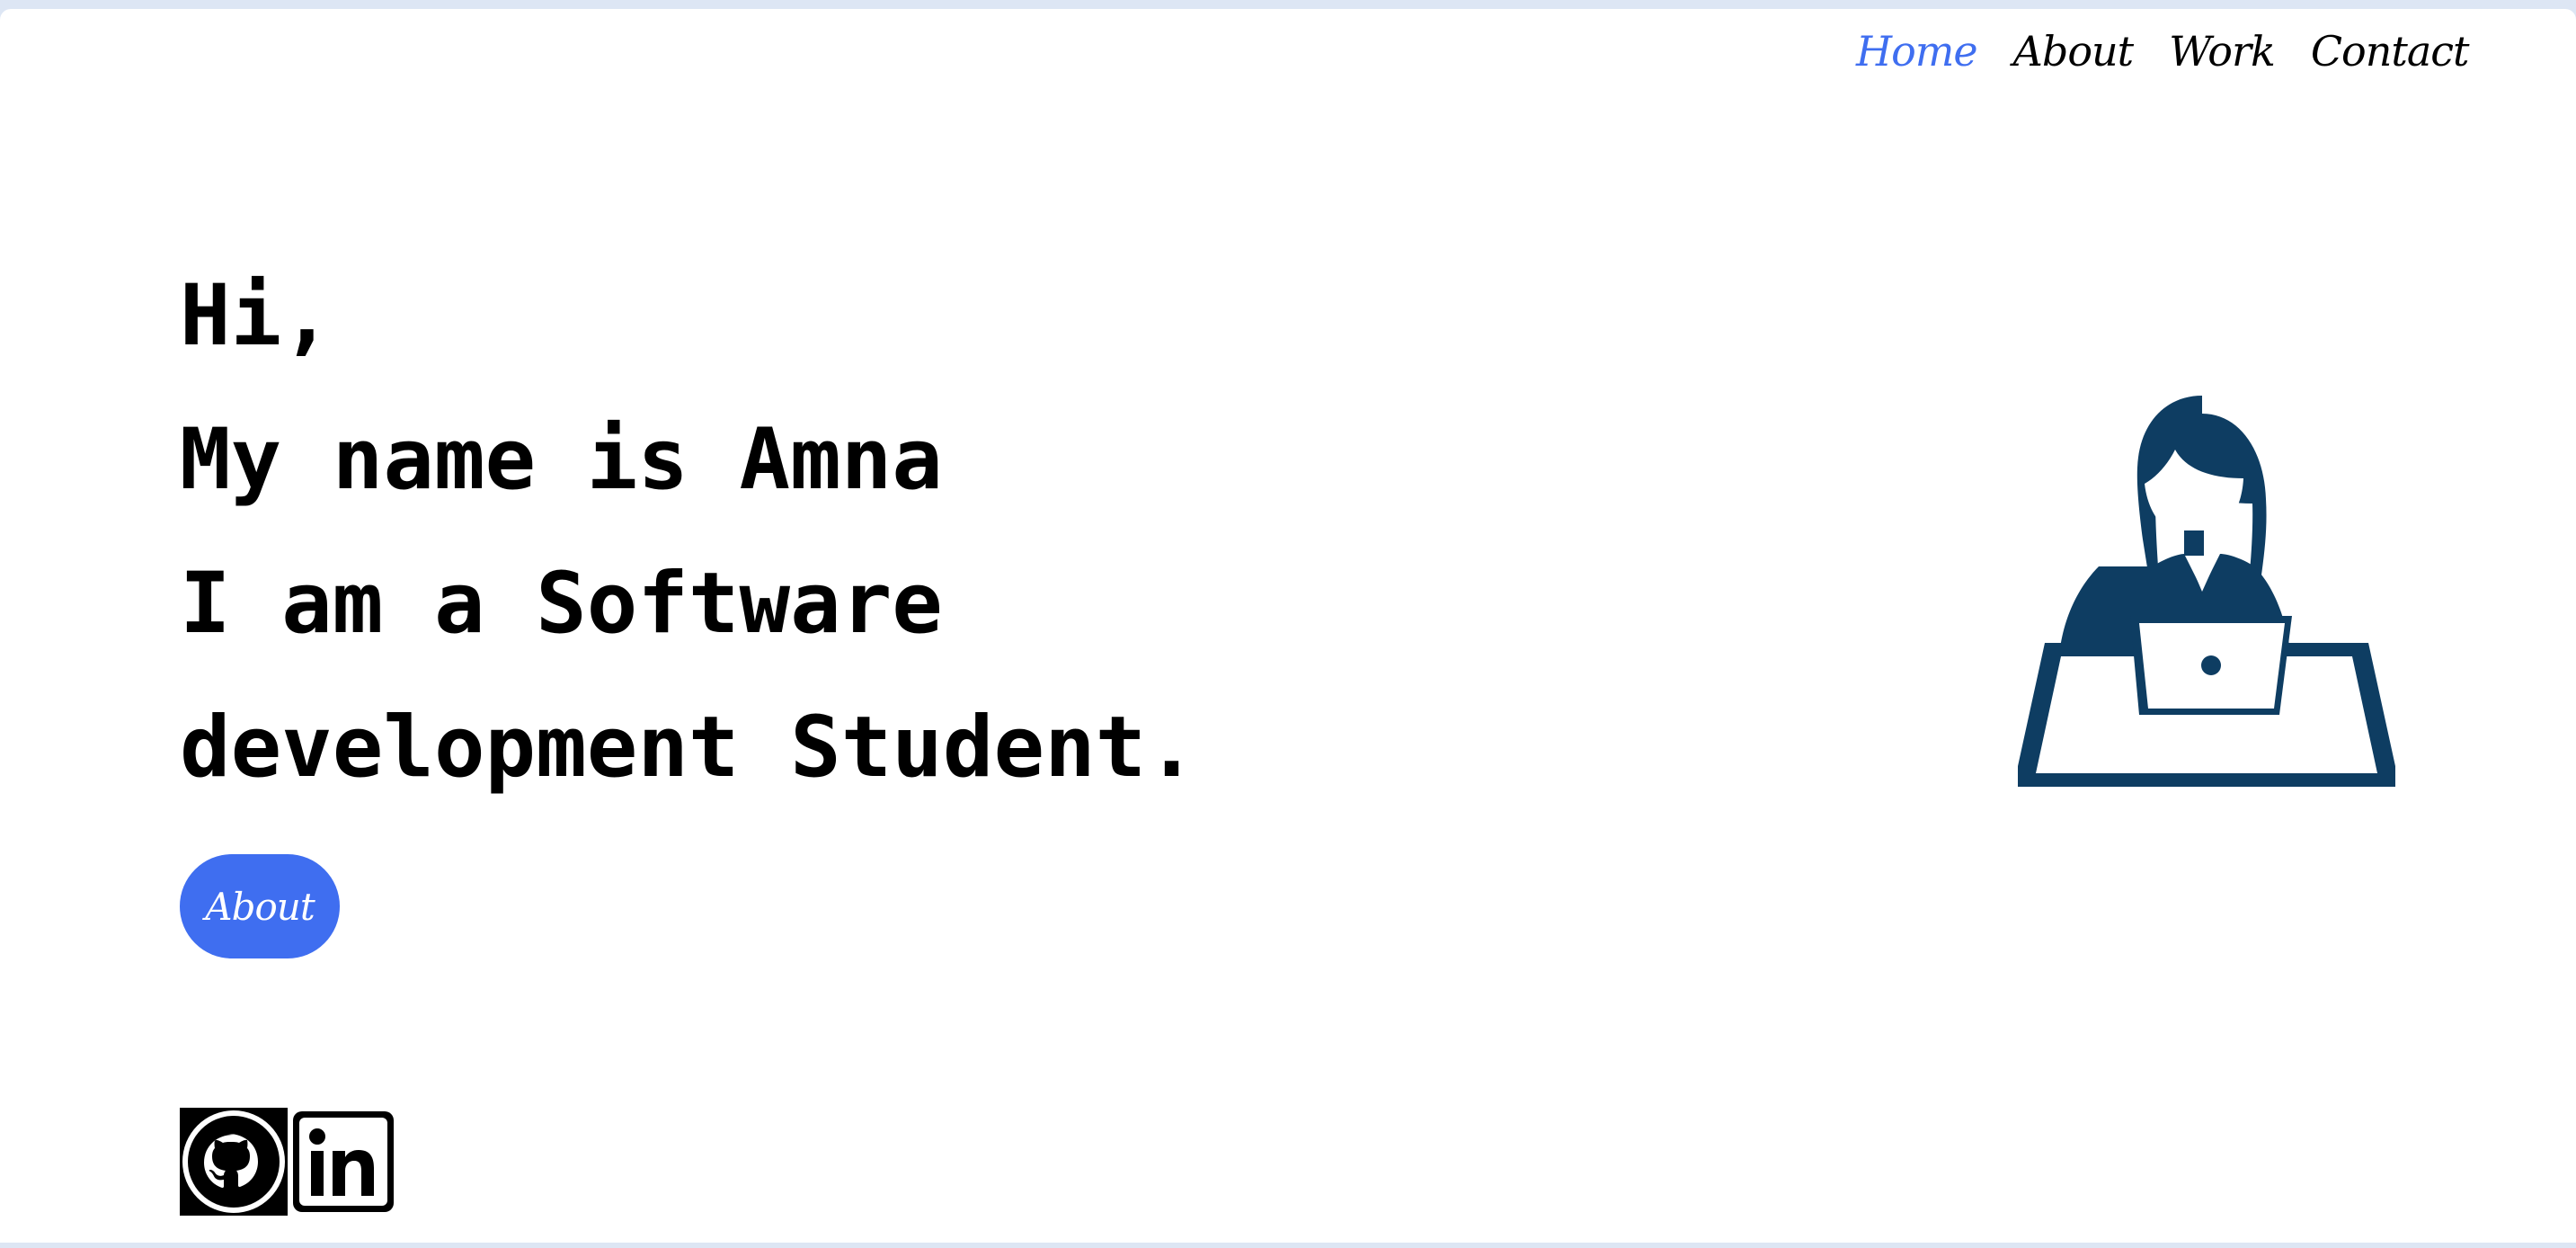 Image resolution: width=2576 pixels, height=1248 pixels. What do you see at coordinates (256, 316) in the screenshot?
I see `hero-line-greeting: Hi,` at bounding box center [256, 316].